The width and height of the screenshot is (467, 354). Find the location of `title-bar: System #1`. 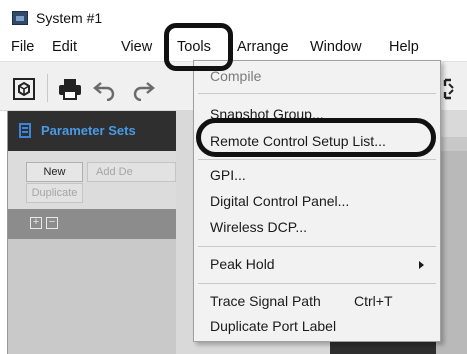

title-bar: System #1 is located at coordinates (233, 18).